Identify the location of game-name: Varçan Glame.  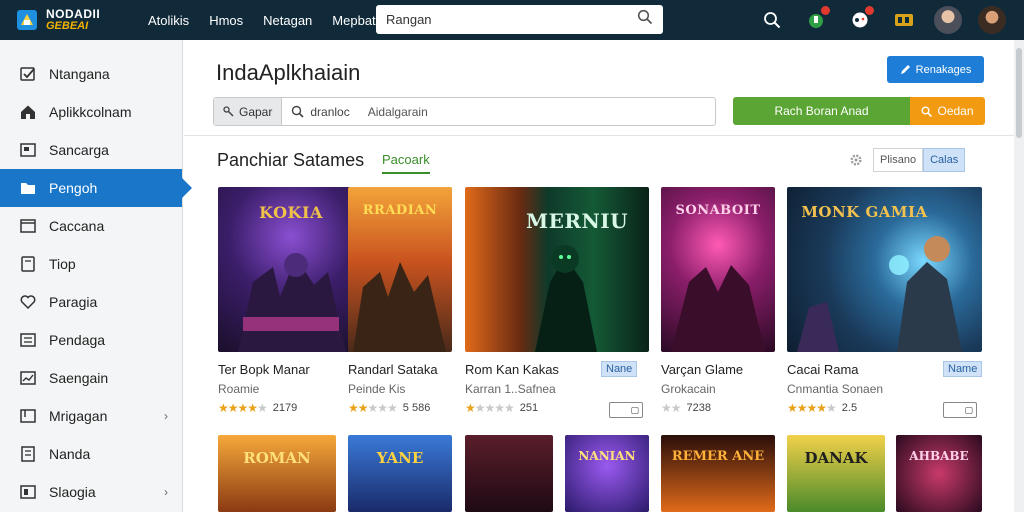
(702, 369).